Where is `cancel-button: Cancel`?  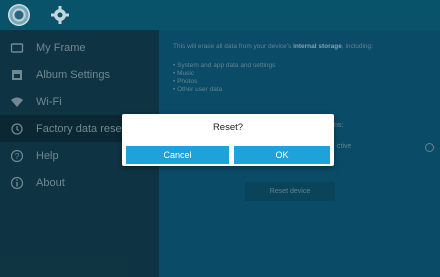
cancel-button: Cancel is located at coordinates (177, 155).